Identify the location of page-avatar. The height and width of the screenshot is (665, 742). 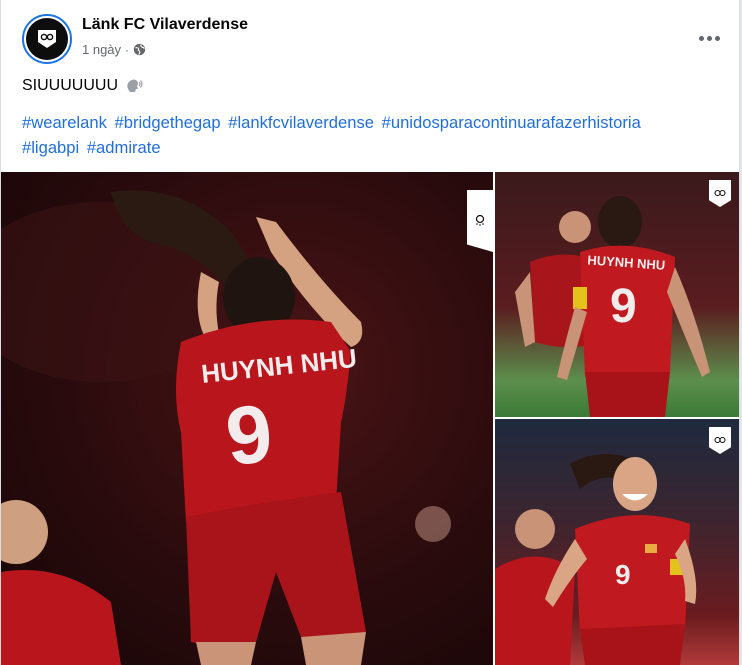
(47, 39).